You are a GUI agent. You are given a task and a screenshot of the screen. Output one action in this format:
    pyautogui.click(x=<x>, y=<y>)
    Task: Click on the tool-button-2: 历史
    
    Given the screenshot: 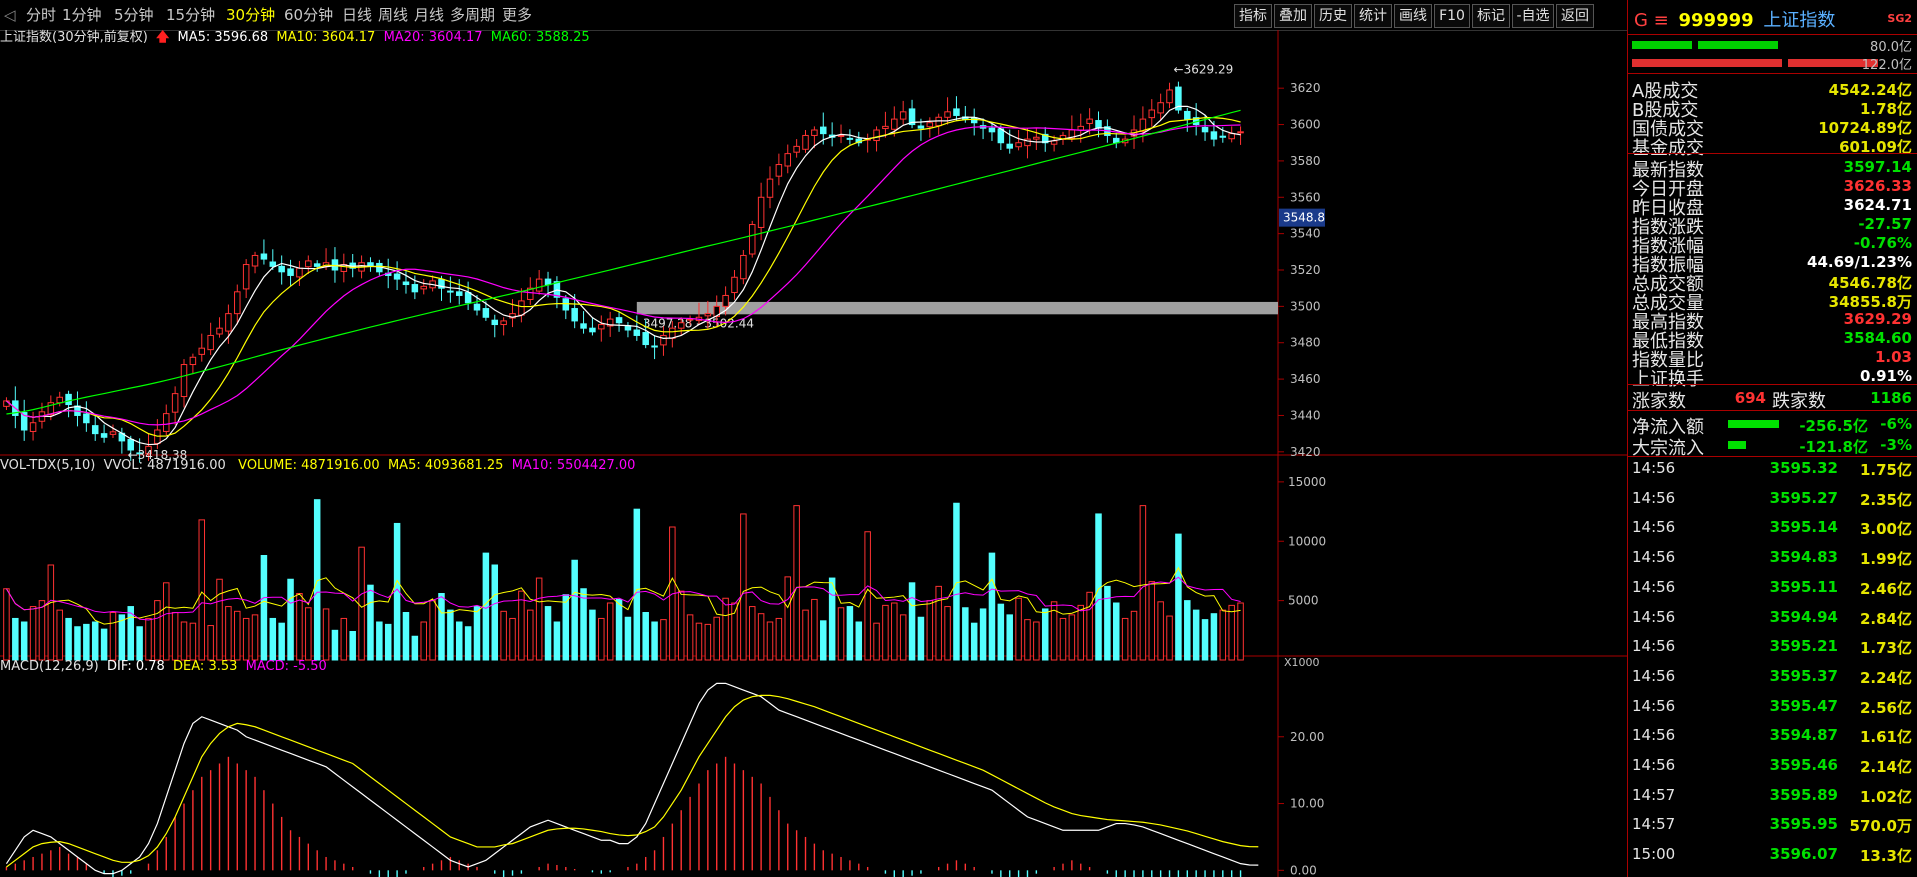 What is the action you would take?
    pyautogui.click(x=1333, y=16)
    